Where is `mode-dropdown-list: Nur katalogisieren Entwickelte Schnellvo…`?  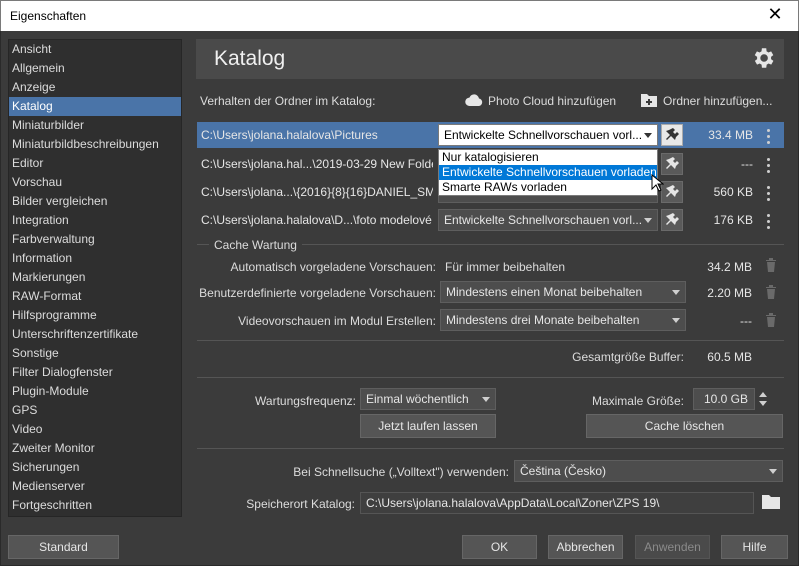 mode-dropdown-list: Nur katalogisieren Entwickelte Schnellvo… is located at coordinates (548, 172).